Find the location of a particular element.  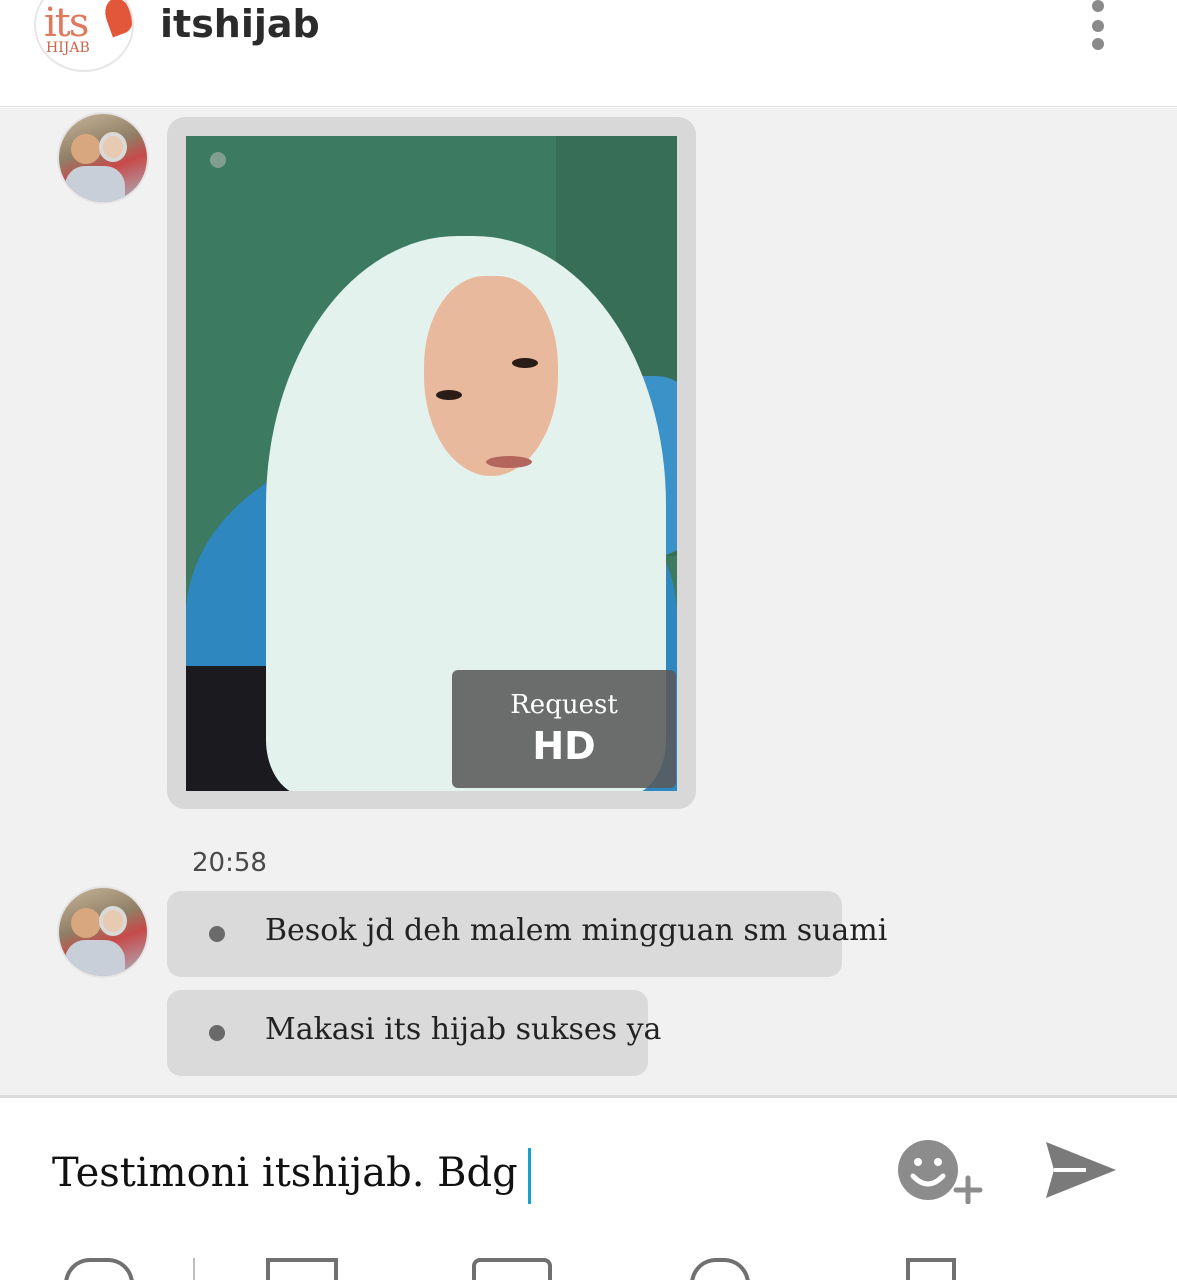

hd-label: HD is located at coordinates (564, 746).